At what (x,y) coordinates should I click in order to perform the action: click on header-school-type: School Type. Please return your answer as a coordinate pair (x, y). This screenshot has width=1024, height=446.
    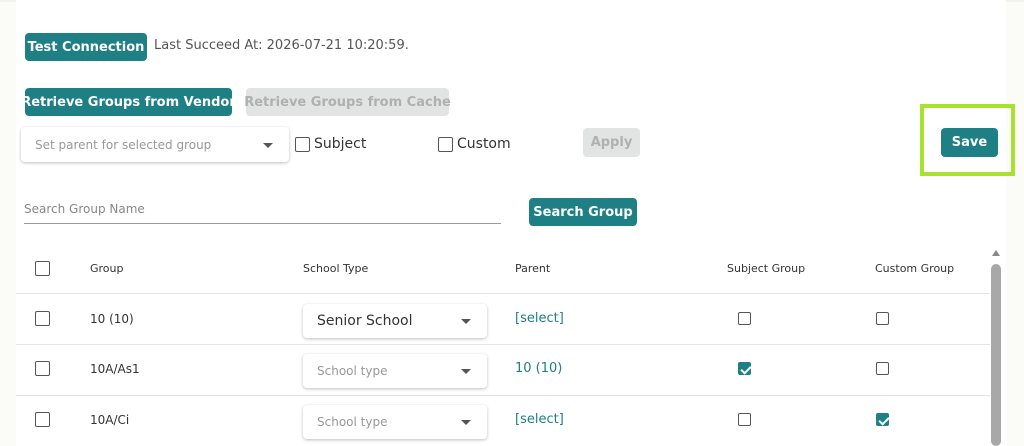
    Looking at the image, I should click on (336, 268).